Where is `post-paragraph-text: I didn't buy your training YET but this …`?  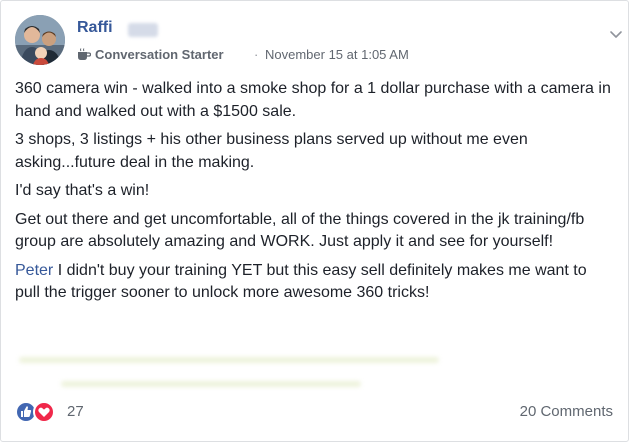 post-paragraph-text: I didn't buy your training YET but this … is located at coordinates (301, 281).